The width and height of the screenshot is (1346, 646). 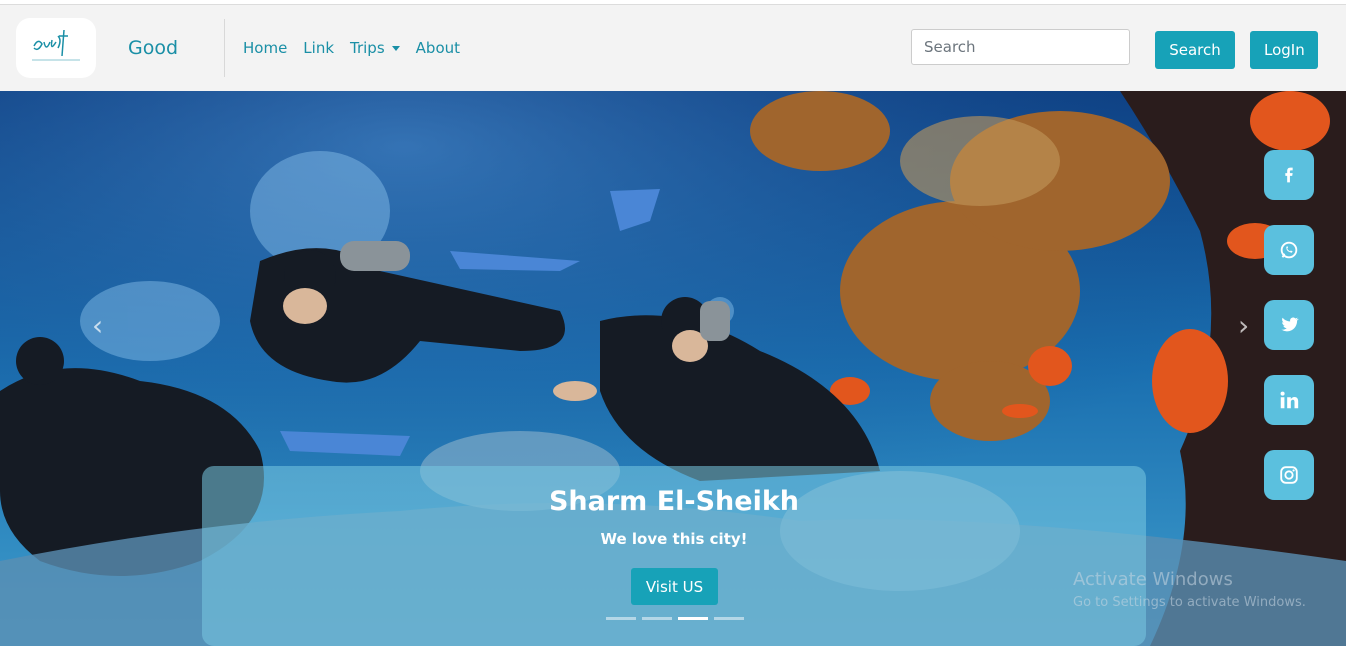 What do you see at coordinates (318, 48) in the screenshot?
I see `nav-link: Link` at bounding box center [318, 48].